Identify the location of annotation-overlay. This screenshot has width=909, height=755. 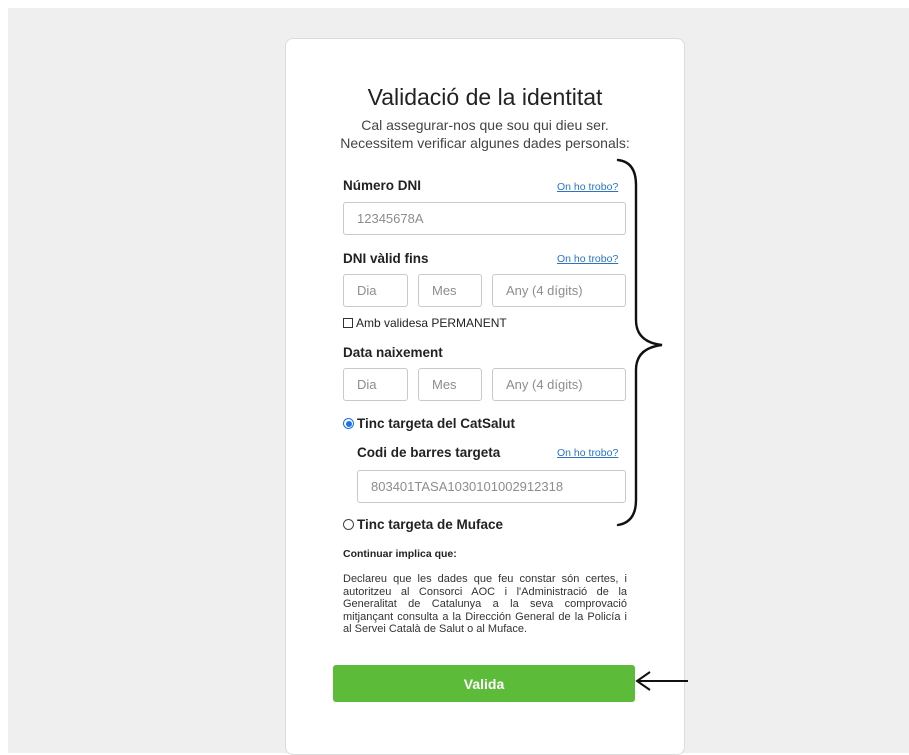
(652, 424).